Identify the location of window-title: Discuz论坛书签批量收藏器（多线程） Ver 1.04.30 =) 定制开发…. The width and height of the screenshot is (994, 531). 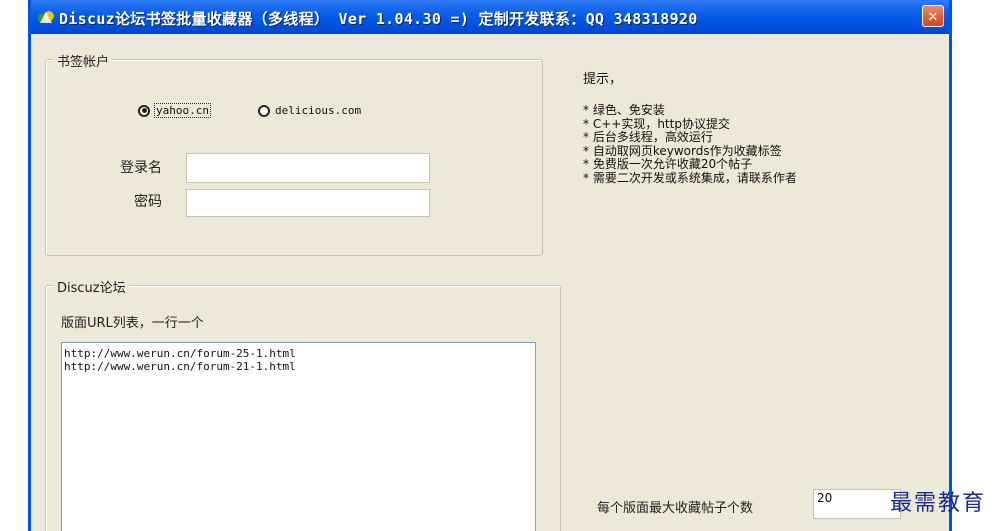
(378, 19).